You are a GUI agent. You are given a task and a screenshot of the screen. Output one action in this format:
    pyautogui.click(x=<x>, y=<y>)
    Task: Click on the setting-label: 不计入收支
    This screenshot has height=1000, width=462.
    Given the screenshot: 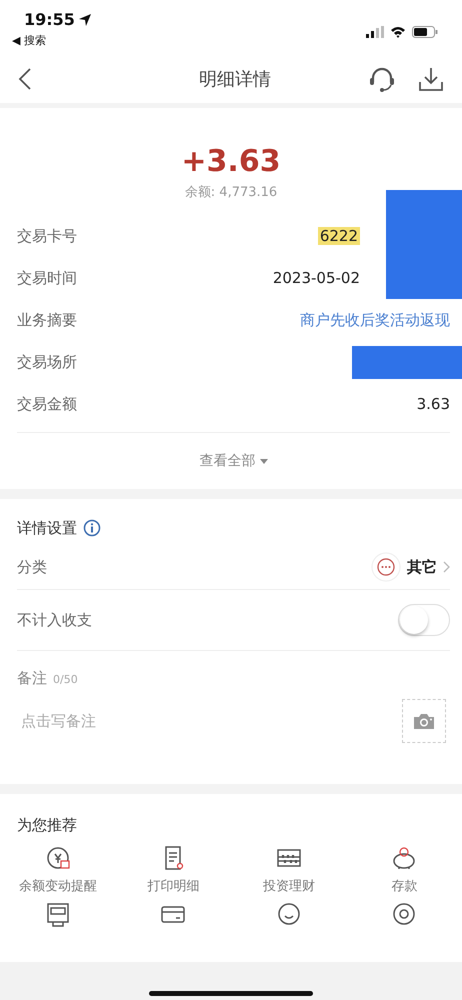 What is the action you would take?
    pyautogui.click(x=54, y=620)
    